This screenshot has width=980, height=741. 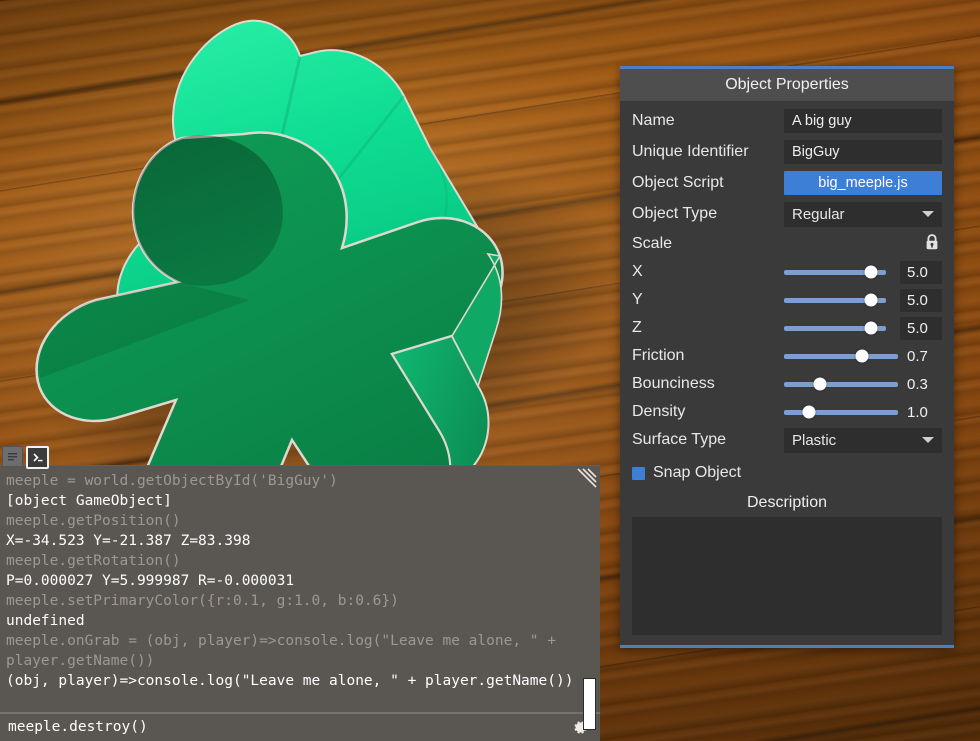 I want to click on console-input-line: meeple = world.getObjectById('BigGuy'), so click(x=172, y=481).